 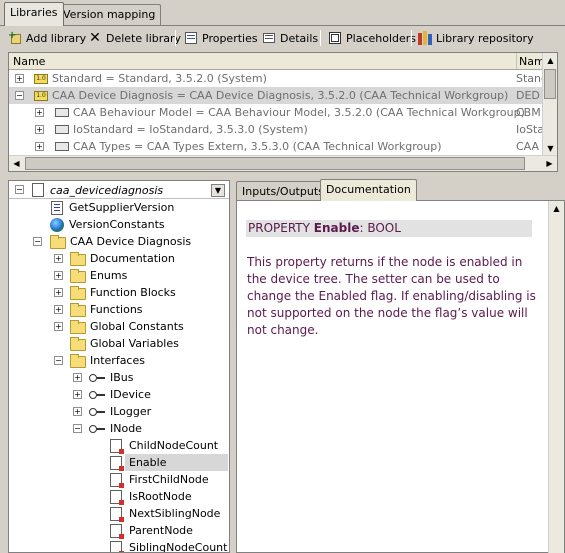 I want to click on column-header-name: Name, so click(x=263, y=61).